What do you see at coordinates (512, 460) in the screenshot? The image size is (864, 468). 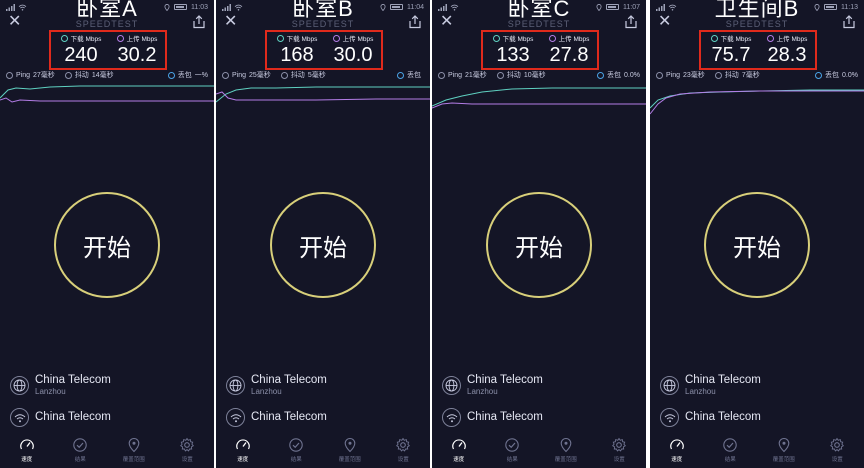 I see `tab-label: 结果` at bounding box center [512, 460].